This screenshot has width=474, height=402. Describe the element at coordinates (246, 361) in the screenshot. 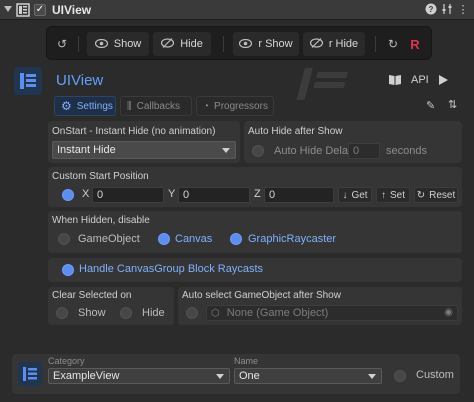

I see `name-label: Name` at that location.